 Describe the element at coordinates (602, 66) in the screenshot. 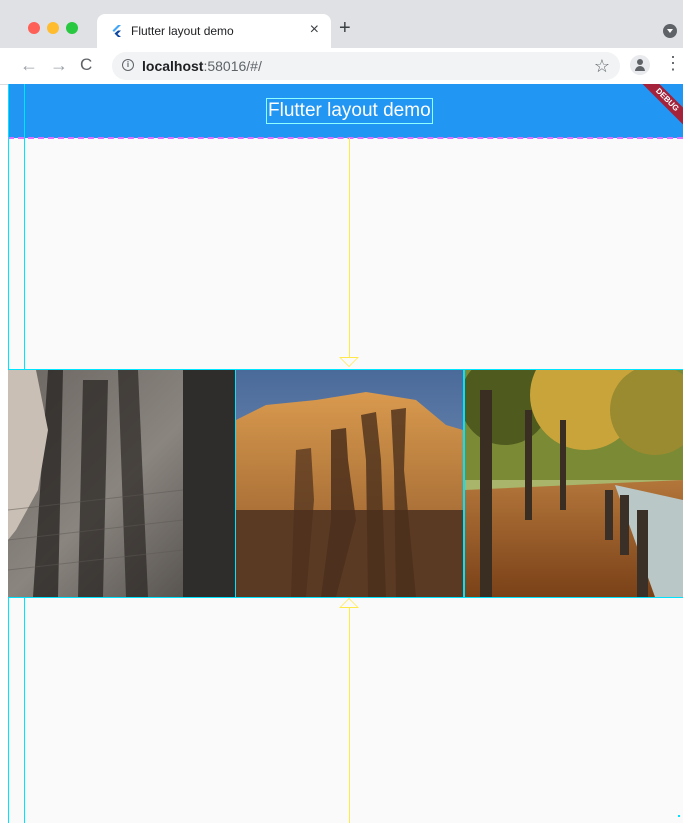

I see `star-icon: ☆` at that location.